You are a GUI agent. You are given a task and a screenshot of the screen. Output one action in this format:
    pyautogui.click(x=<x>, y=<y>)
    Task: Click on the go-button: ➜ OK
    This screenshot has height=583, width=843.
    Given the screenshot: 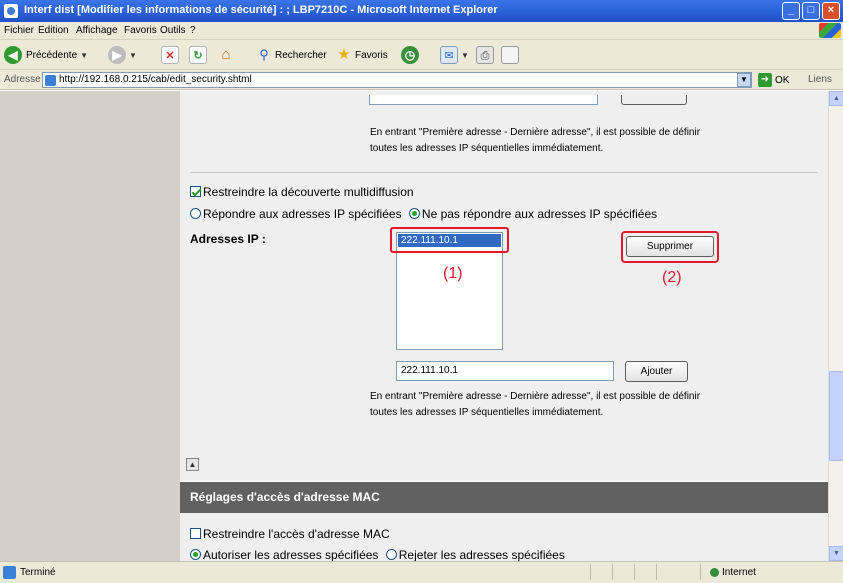 What is the action you would take?
    pyautogui.click(x=773, y=80)
    